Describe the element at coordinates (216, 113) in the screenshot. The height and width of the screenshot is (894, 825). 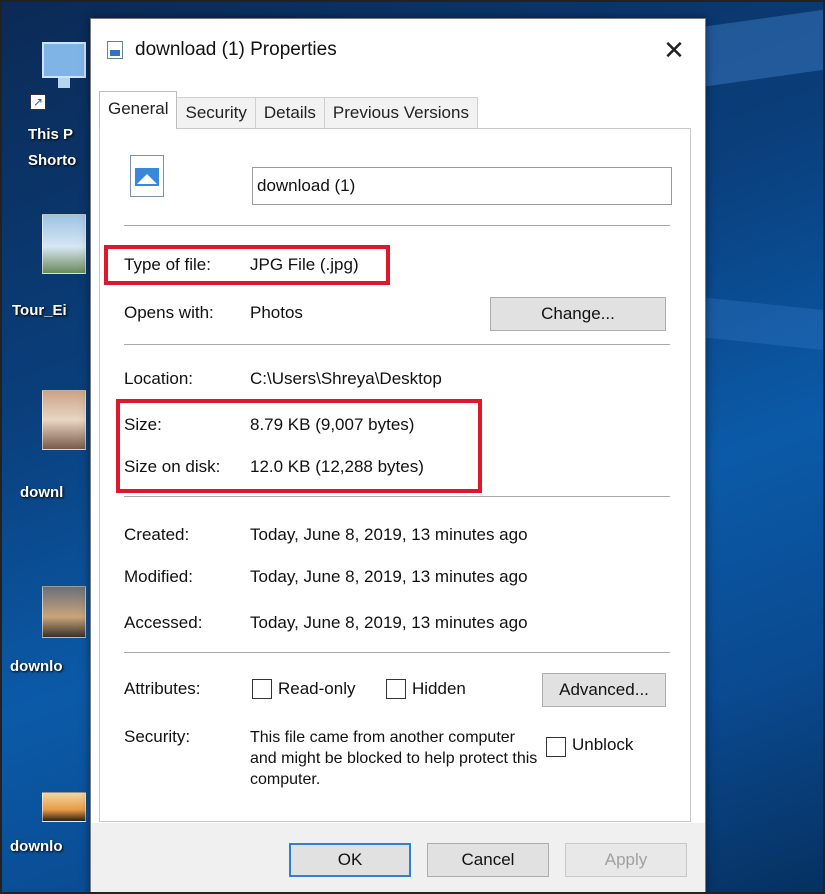
I see `tab-security: Security` at that location.